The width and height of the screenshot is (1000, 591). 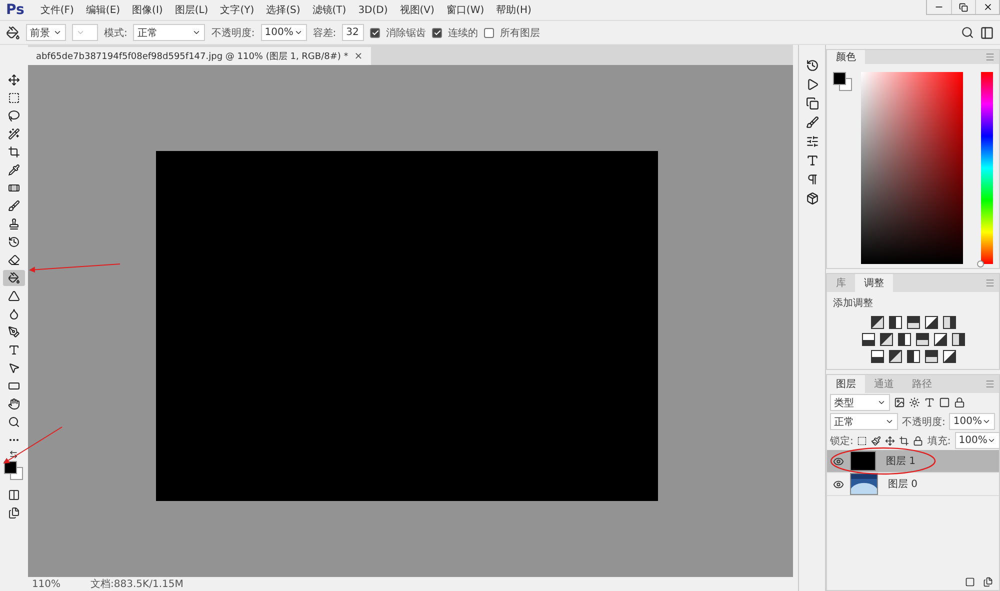 I want to click on lock-label: 锁定:, so click(x=842, y=441).